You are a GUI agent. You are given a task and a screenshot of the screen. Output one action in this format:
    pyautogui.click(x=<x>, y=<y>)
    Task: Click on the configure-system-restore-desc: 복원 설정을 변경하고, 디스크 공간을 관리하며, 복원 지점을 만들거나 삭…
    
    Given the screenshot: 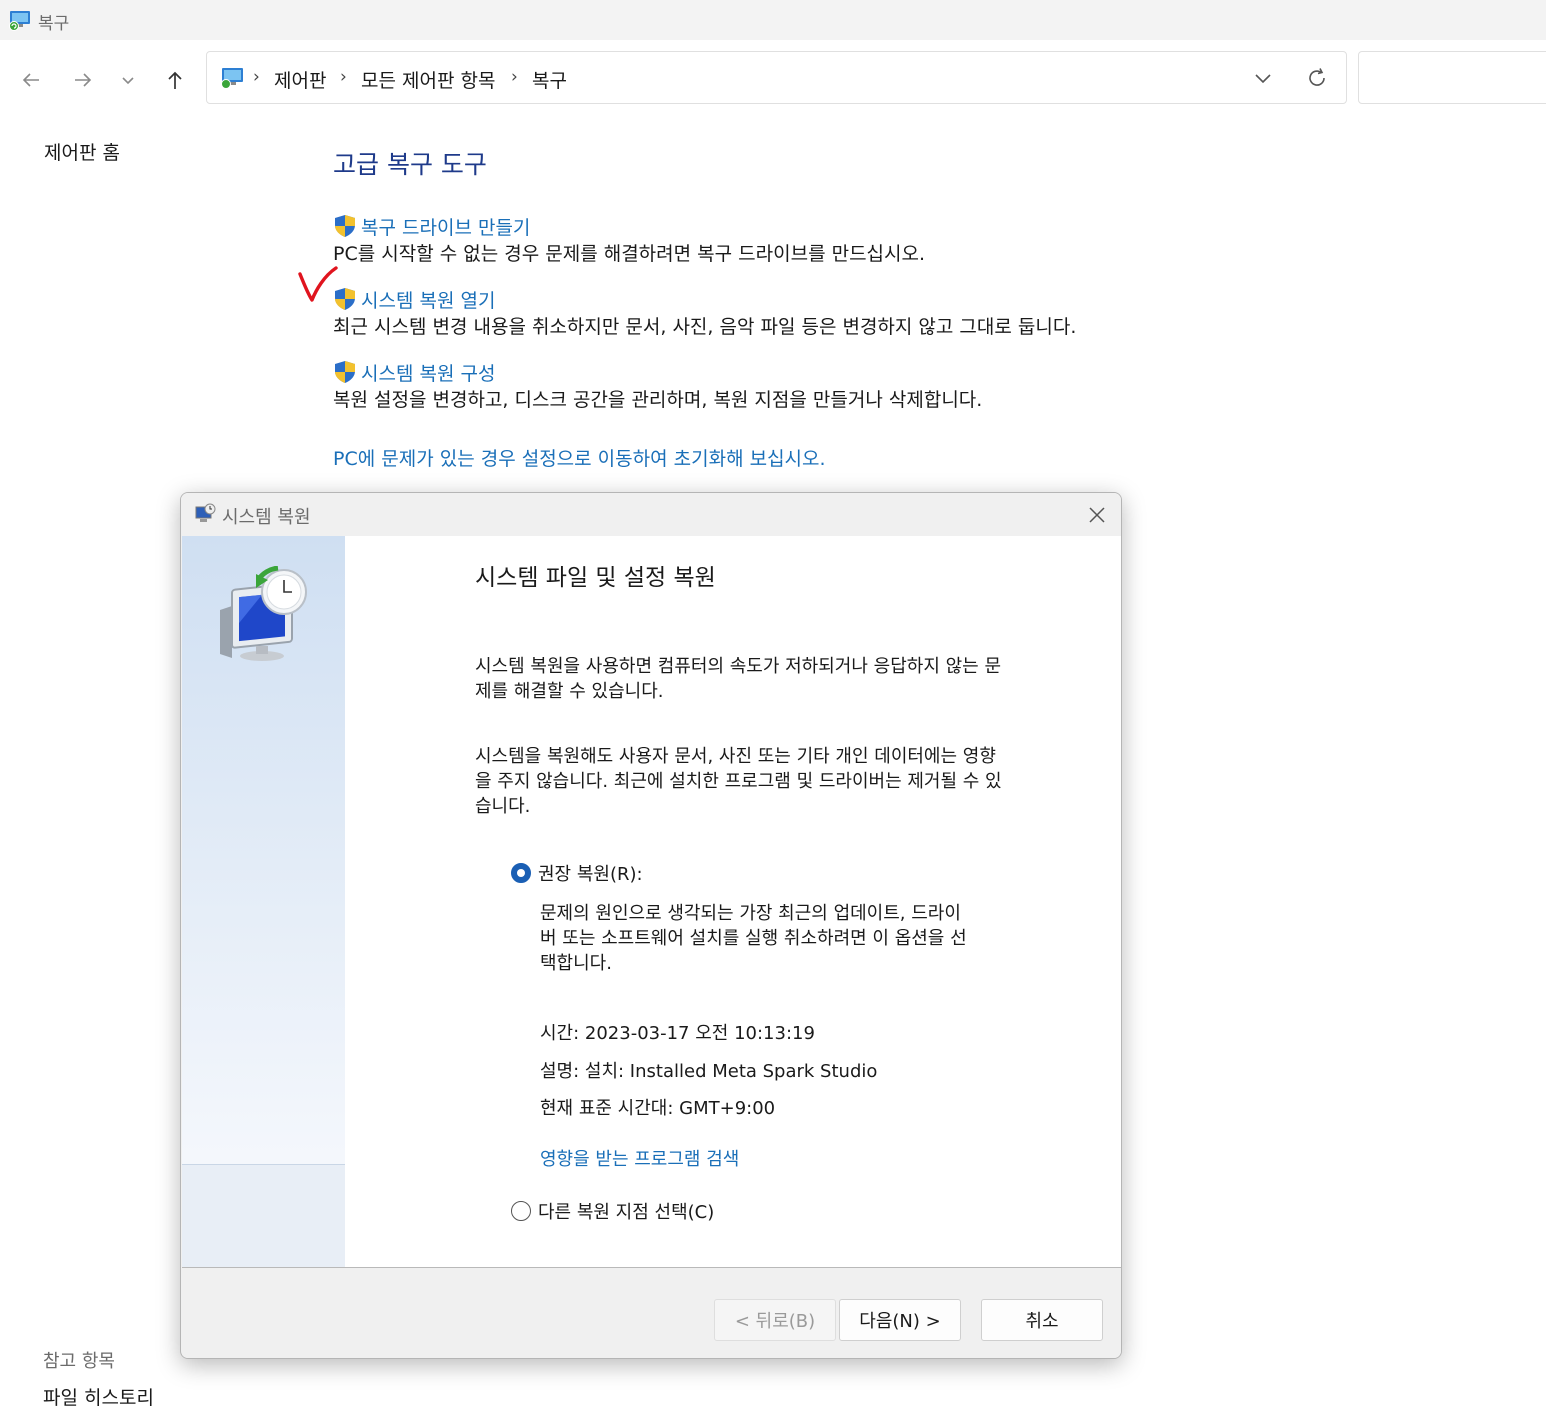 What is the action you would take?
    pyautogui.click(x=658, y=400)
    